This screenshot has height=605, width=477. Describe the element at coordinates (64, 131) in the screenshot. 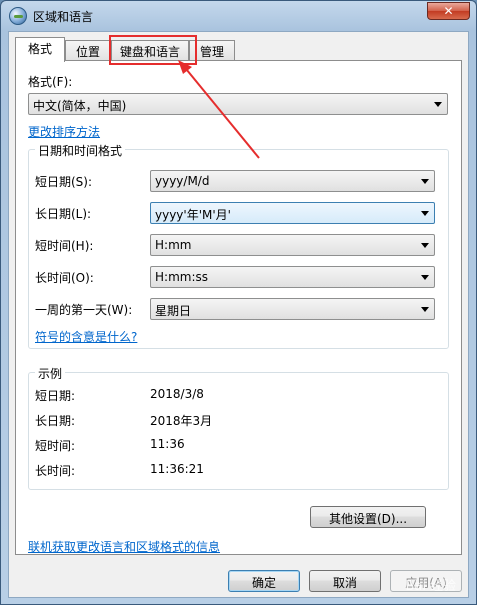

I see `change-sort-link: 更改排序方法` at that location.